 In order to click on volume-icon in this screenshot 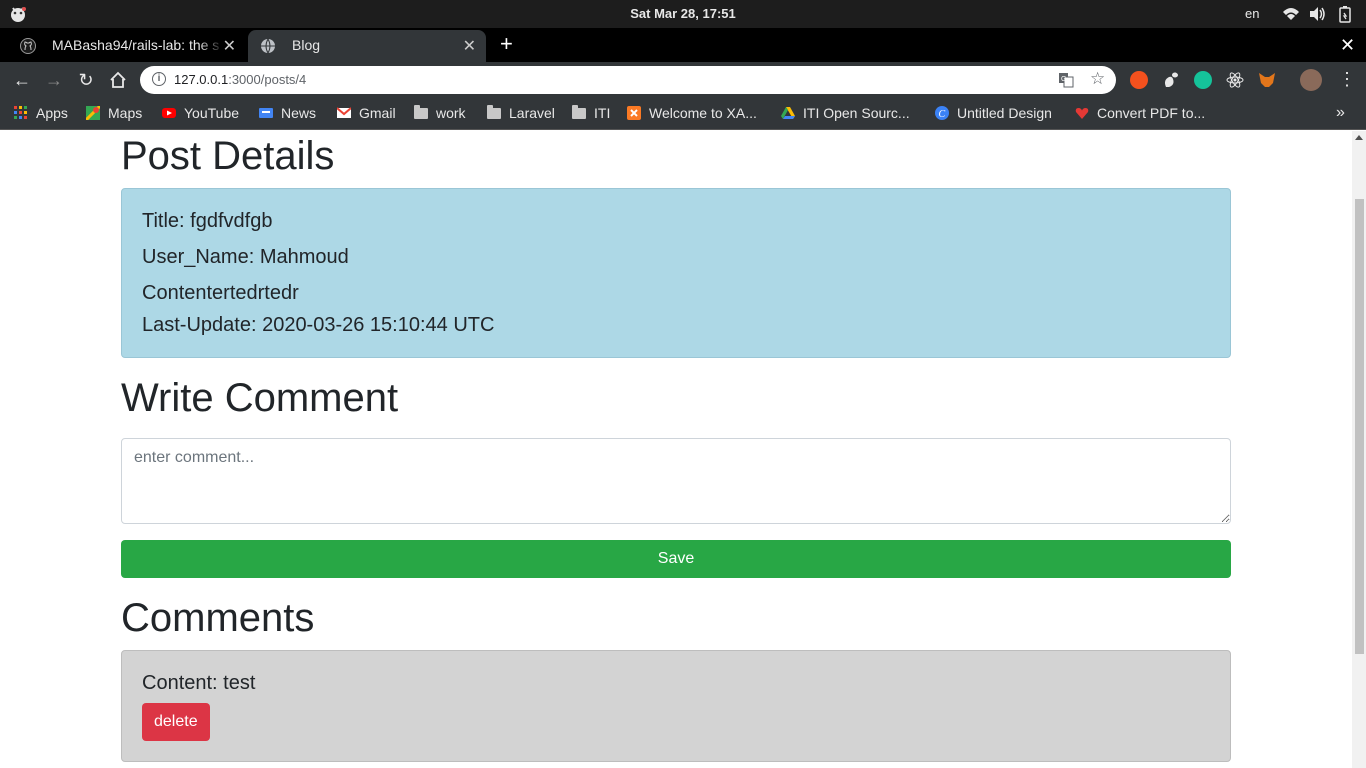, I will do `click(1317, 14)`.